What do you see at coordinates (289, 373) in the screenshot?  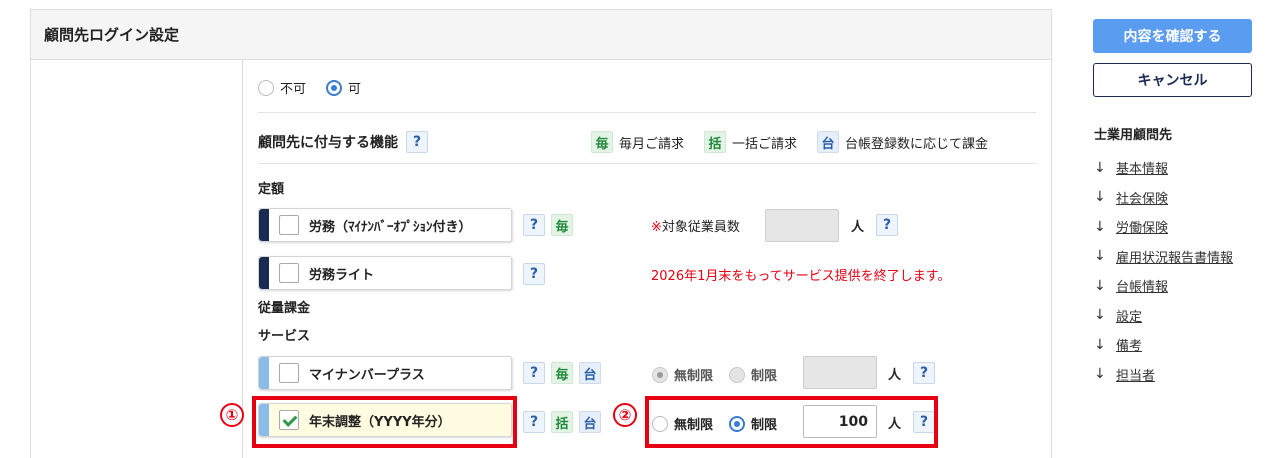 I see `mynumber-checkbox` at bounding box center [289, 373].